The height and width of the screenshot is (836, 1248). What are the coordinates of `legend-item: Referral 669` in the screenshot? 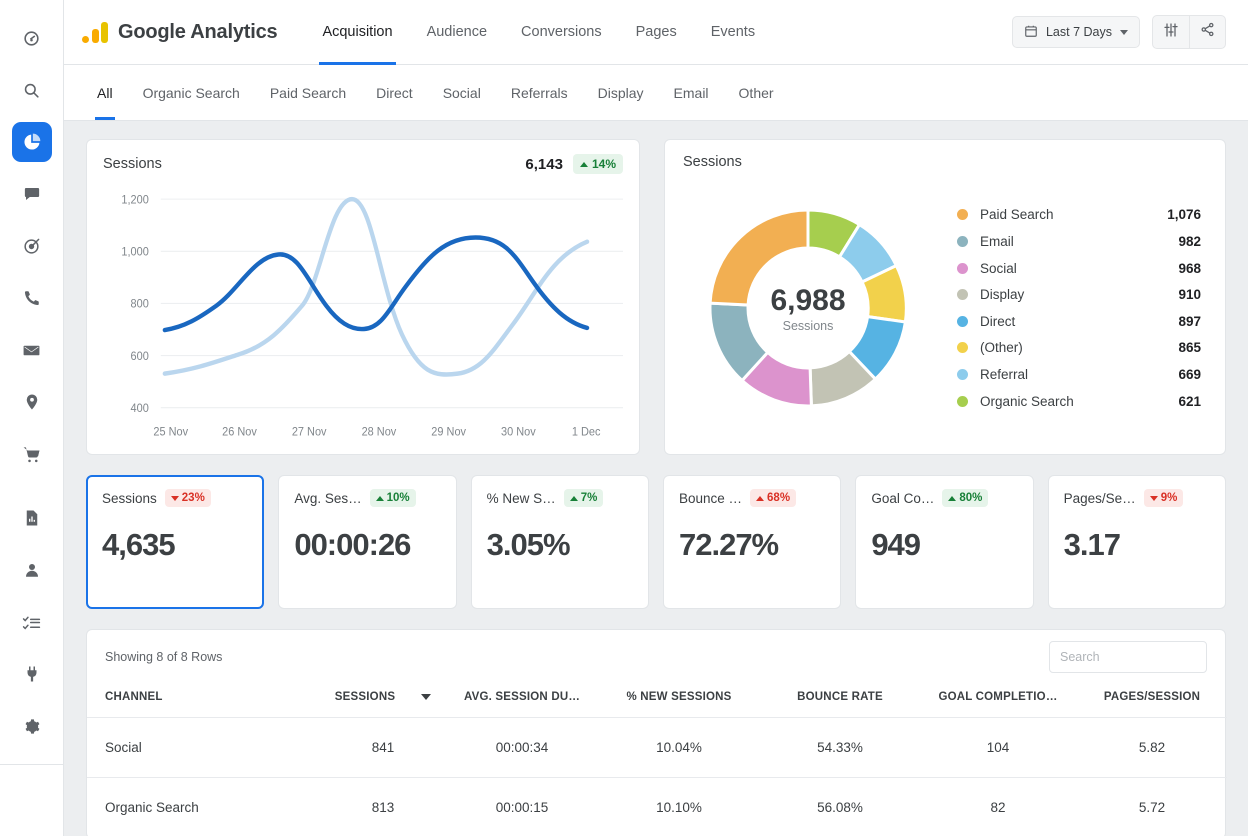 It's located at (1079, 374).